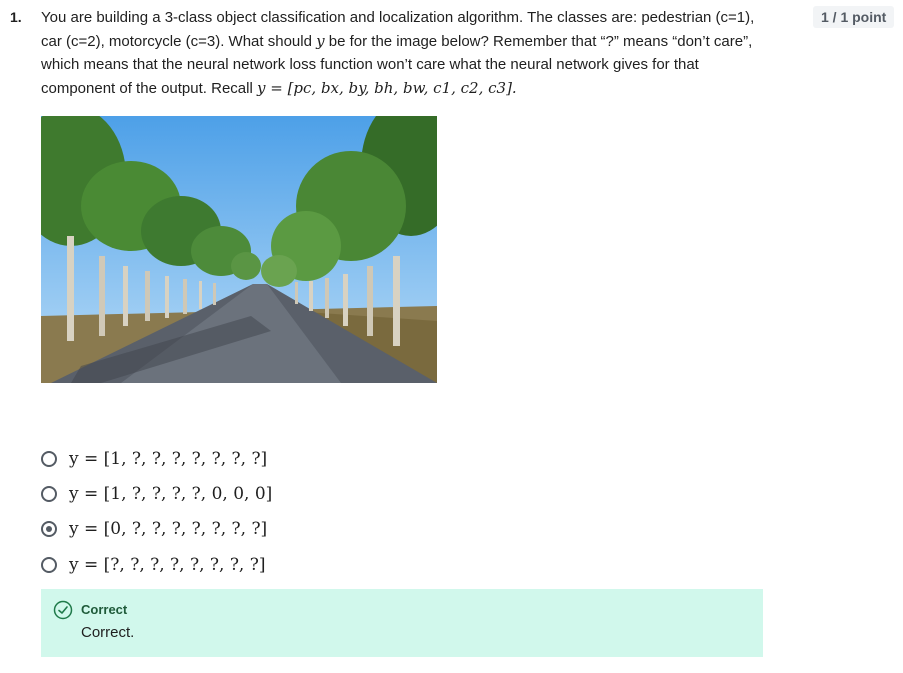  I want to click on option-label: y = [1, ?, ?, ?, ?, 0, 0, 0], so click(171, 494).